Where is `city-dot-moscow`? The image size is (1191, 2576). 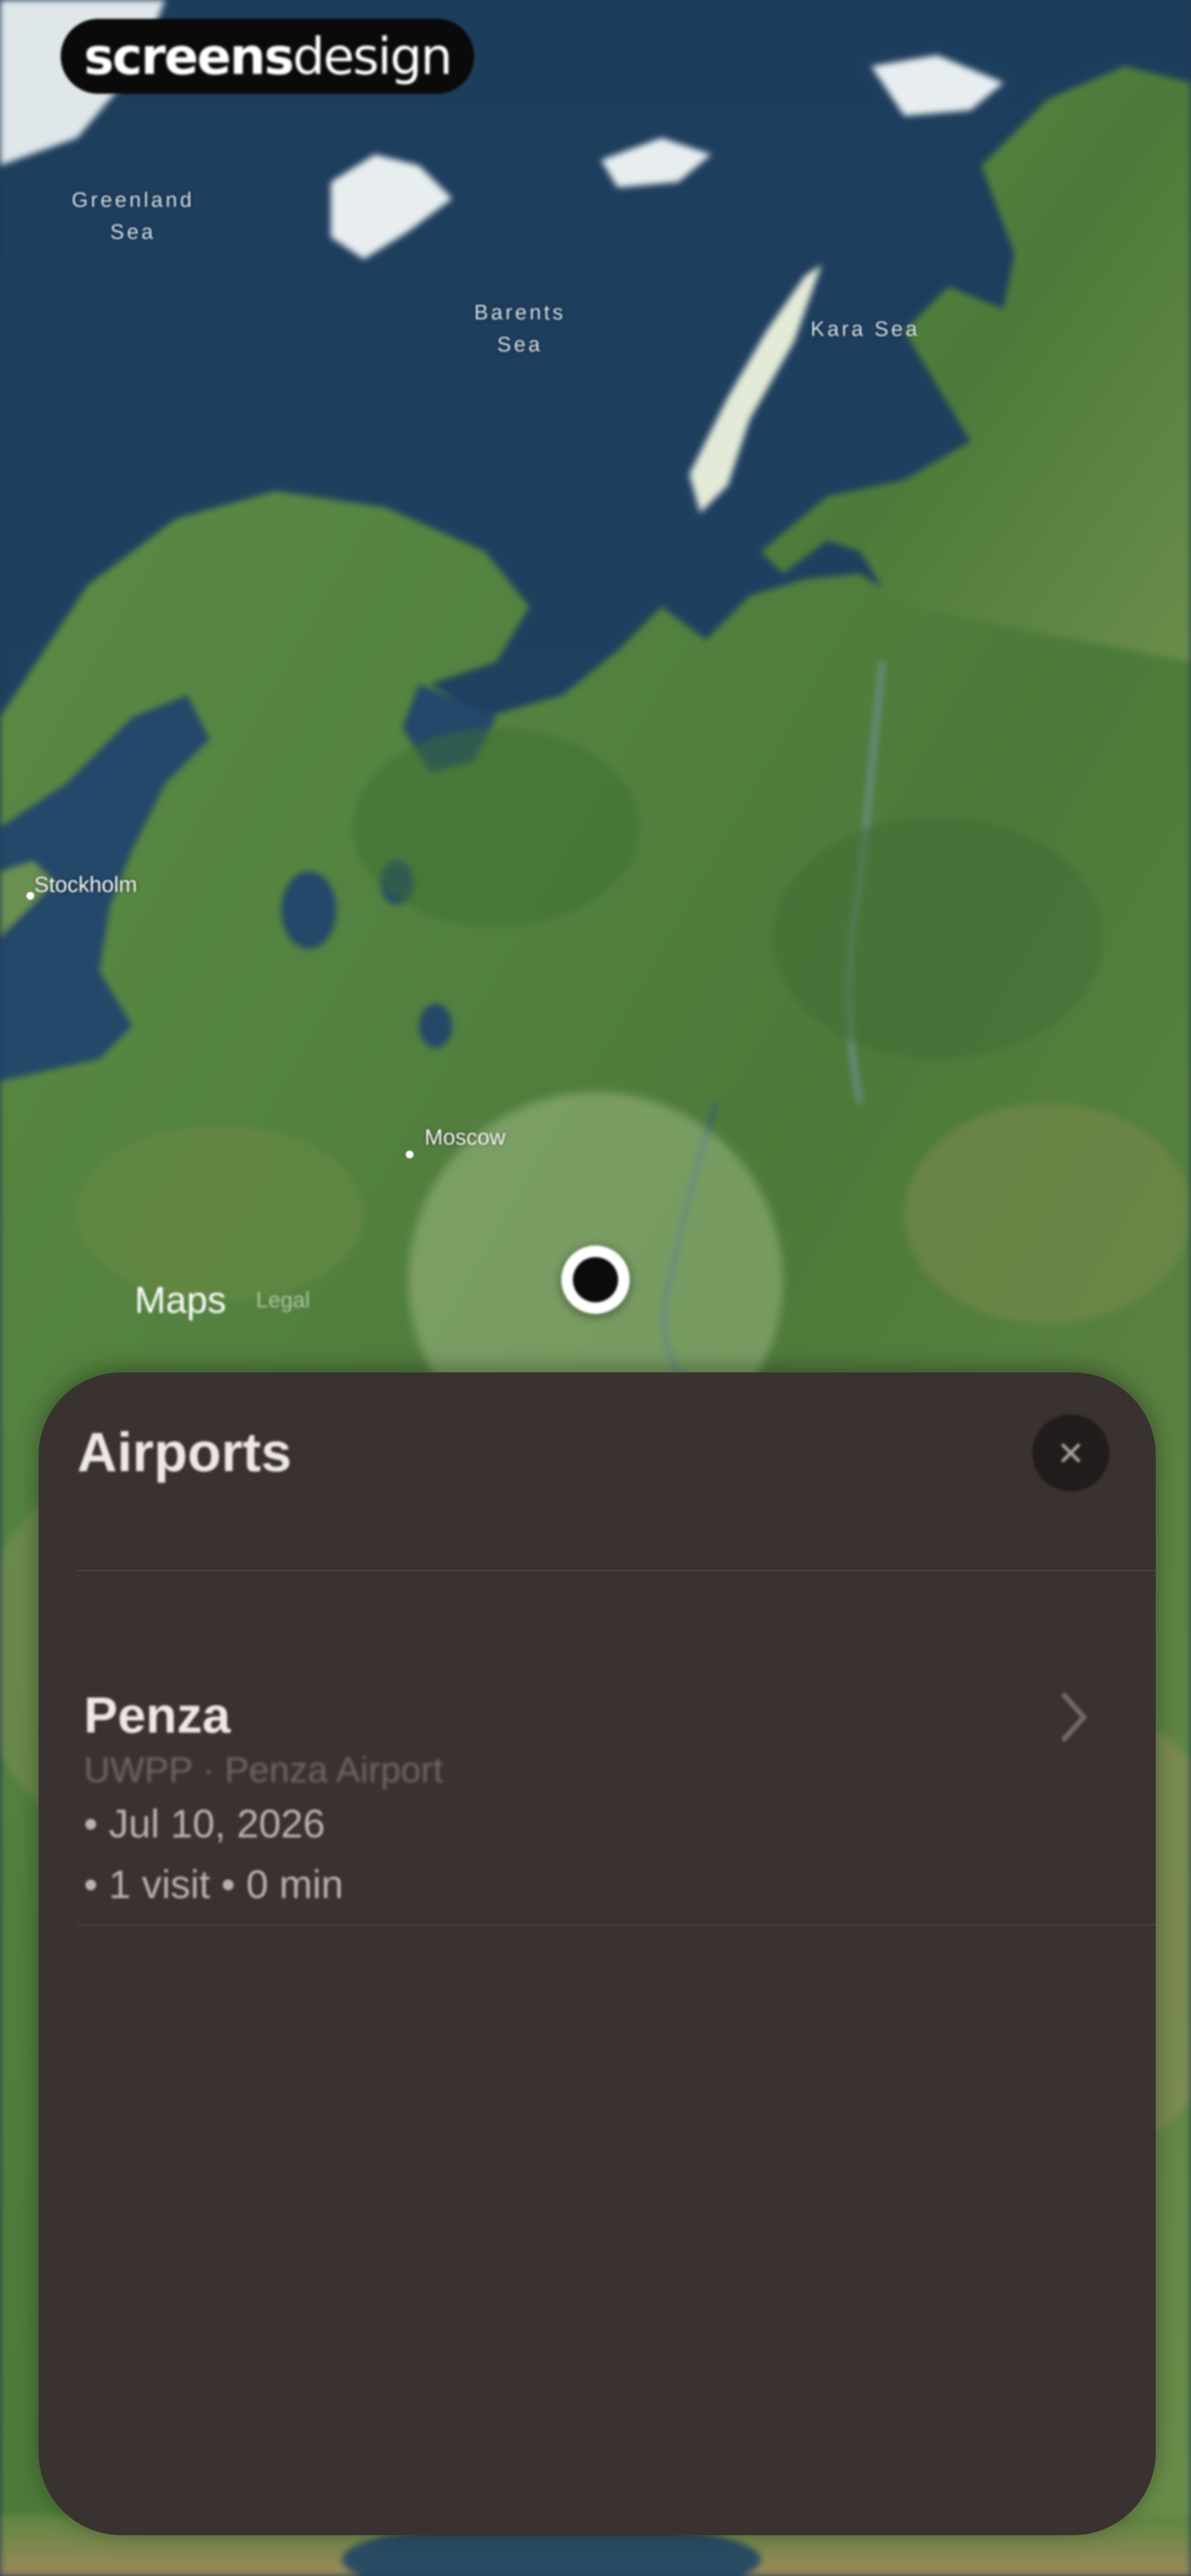 city-dot-moscow is located at coordinates (410, 1154).